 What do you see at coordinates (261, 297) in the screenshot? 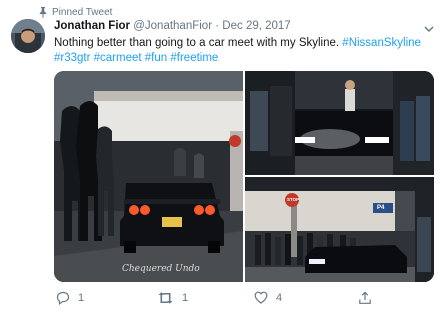
I see `like-icon` at bounding box center [261, 297].